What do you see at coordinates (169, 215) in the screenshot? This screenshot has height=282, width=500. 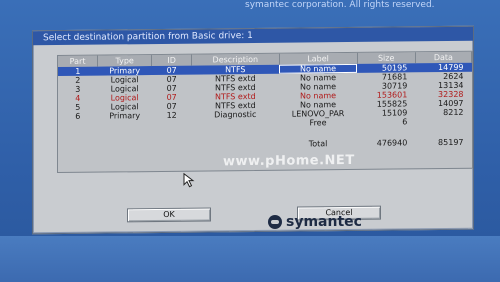 I see `ok-button: OK` at bounding box center [169, 215].